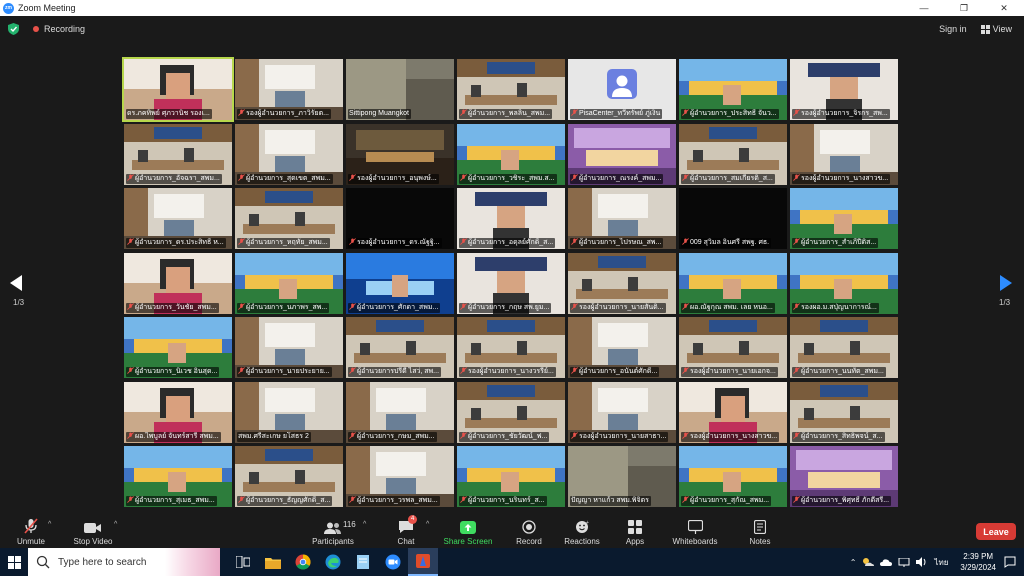 This screenshot has width=1024, height=576. I want to click on edge-icon, so click(333, 562).